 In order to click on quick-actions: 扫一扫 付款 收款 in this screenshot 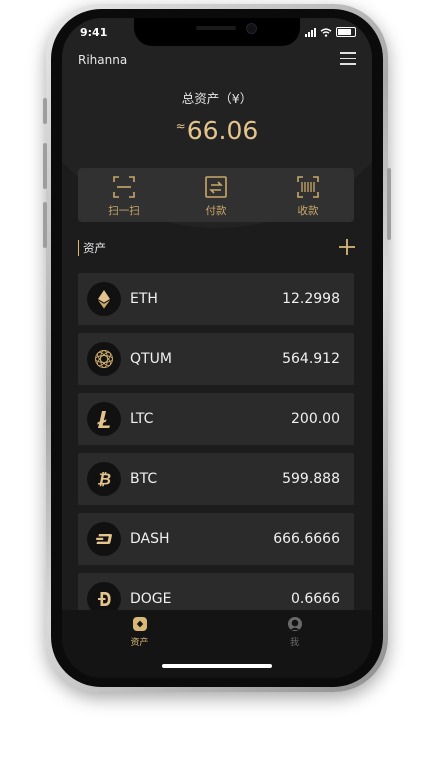, I will do `click(216, 195)`.